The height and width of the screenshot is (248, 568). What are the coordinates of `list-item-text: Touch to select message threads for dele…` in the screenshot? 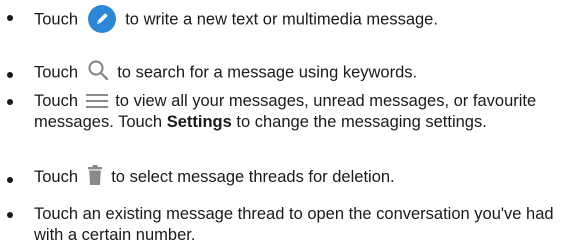 It's located at (297, 176).